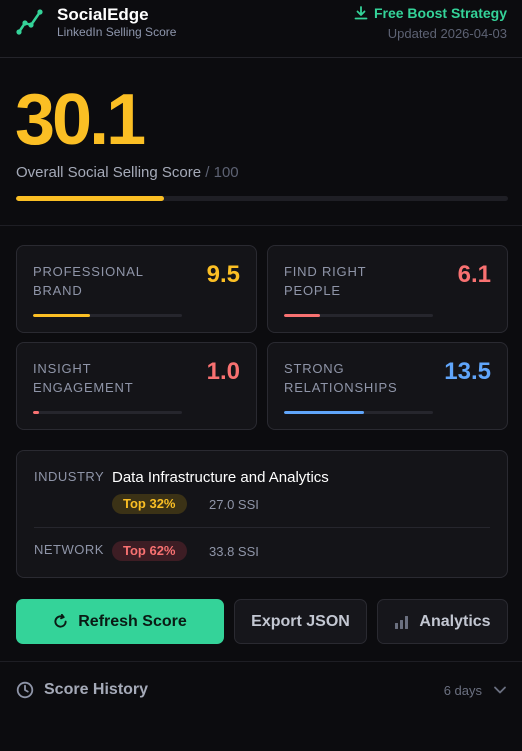 The image size is (522, 751). Describe the element at coordinates (149, 504) in the screenshot. I see `industry-rank-badge: Top 32%` at that location.